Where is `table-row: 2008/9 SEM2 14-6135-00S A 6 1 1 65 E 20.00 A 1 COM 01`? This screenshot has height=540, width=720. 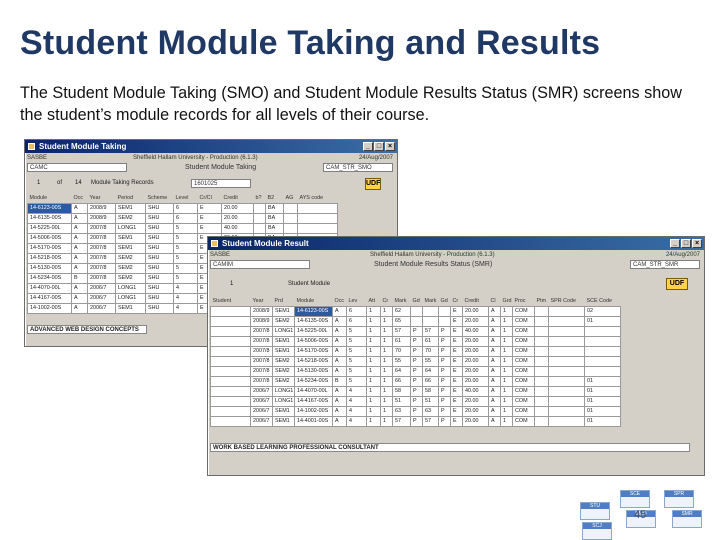
table-row: 2008/9 SEM2 14-6135-00S A 6 1 1 65 E 20.00 A 1 COM 01 is located at coordinates (415, 321).